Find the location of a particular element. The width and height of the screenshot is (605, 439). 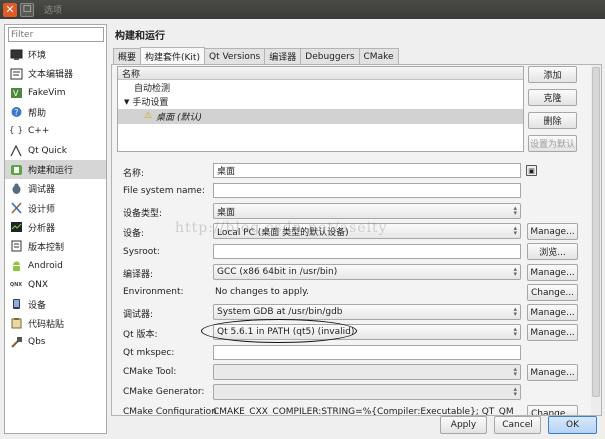

sidebar-item-label: 帮助 is located at coordinates (37, 113).